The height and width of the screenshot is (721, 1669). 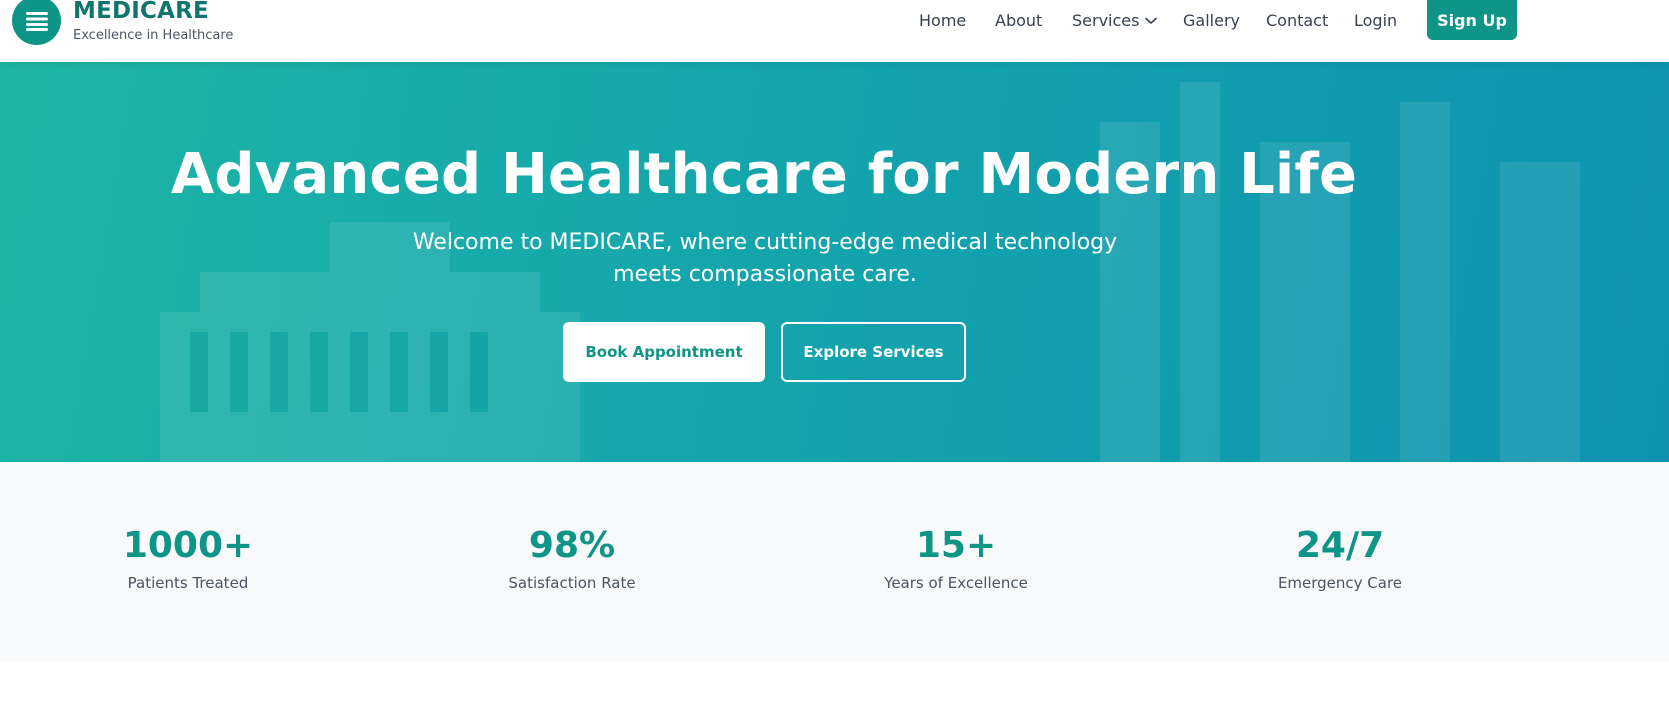 What do you see at coordinates (1472, 20) in the screenshot?
I see `signup-button: Sign Up` at bounding box center [1472, 20].